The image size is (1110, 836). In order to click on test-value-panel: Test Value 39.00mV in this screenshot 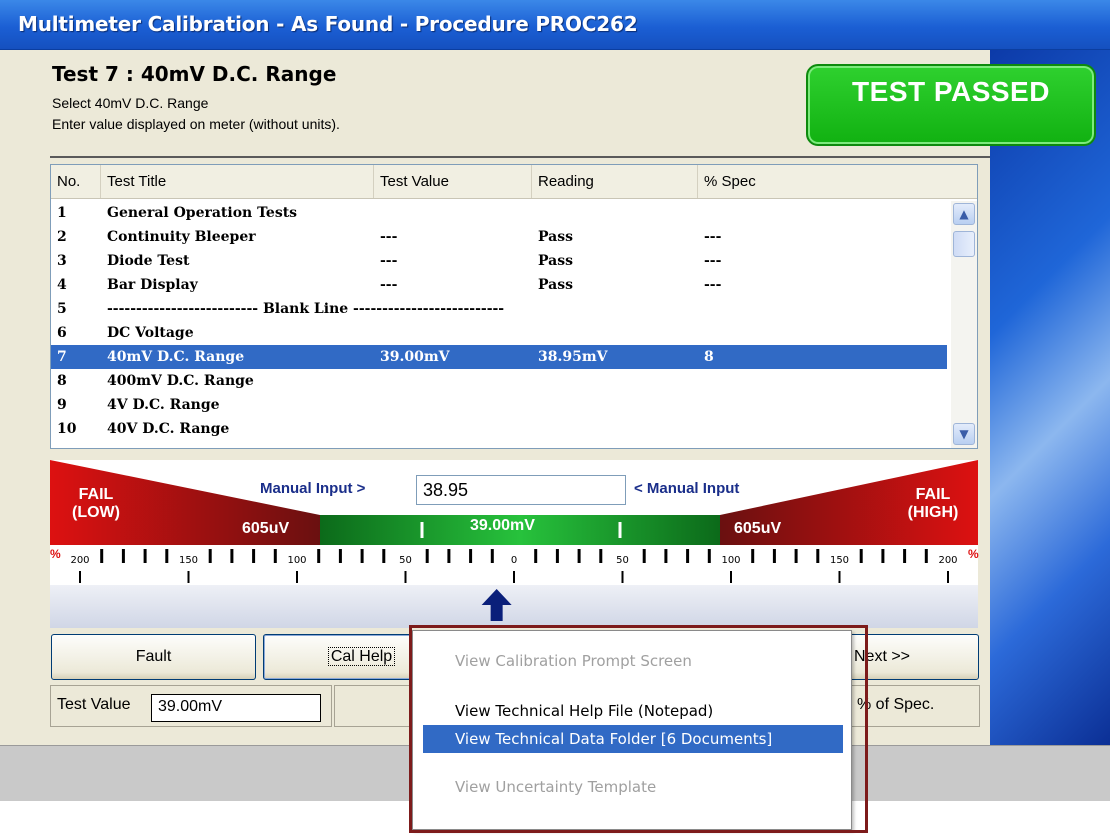, I will do `click(191, 706)`.